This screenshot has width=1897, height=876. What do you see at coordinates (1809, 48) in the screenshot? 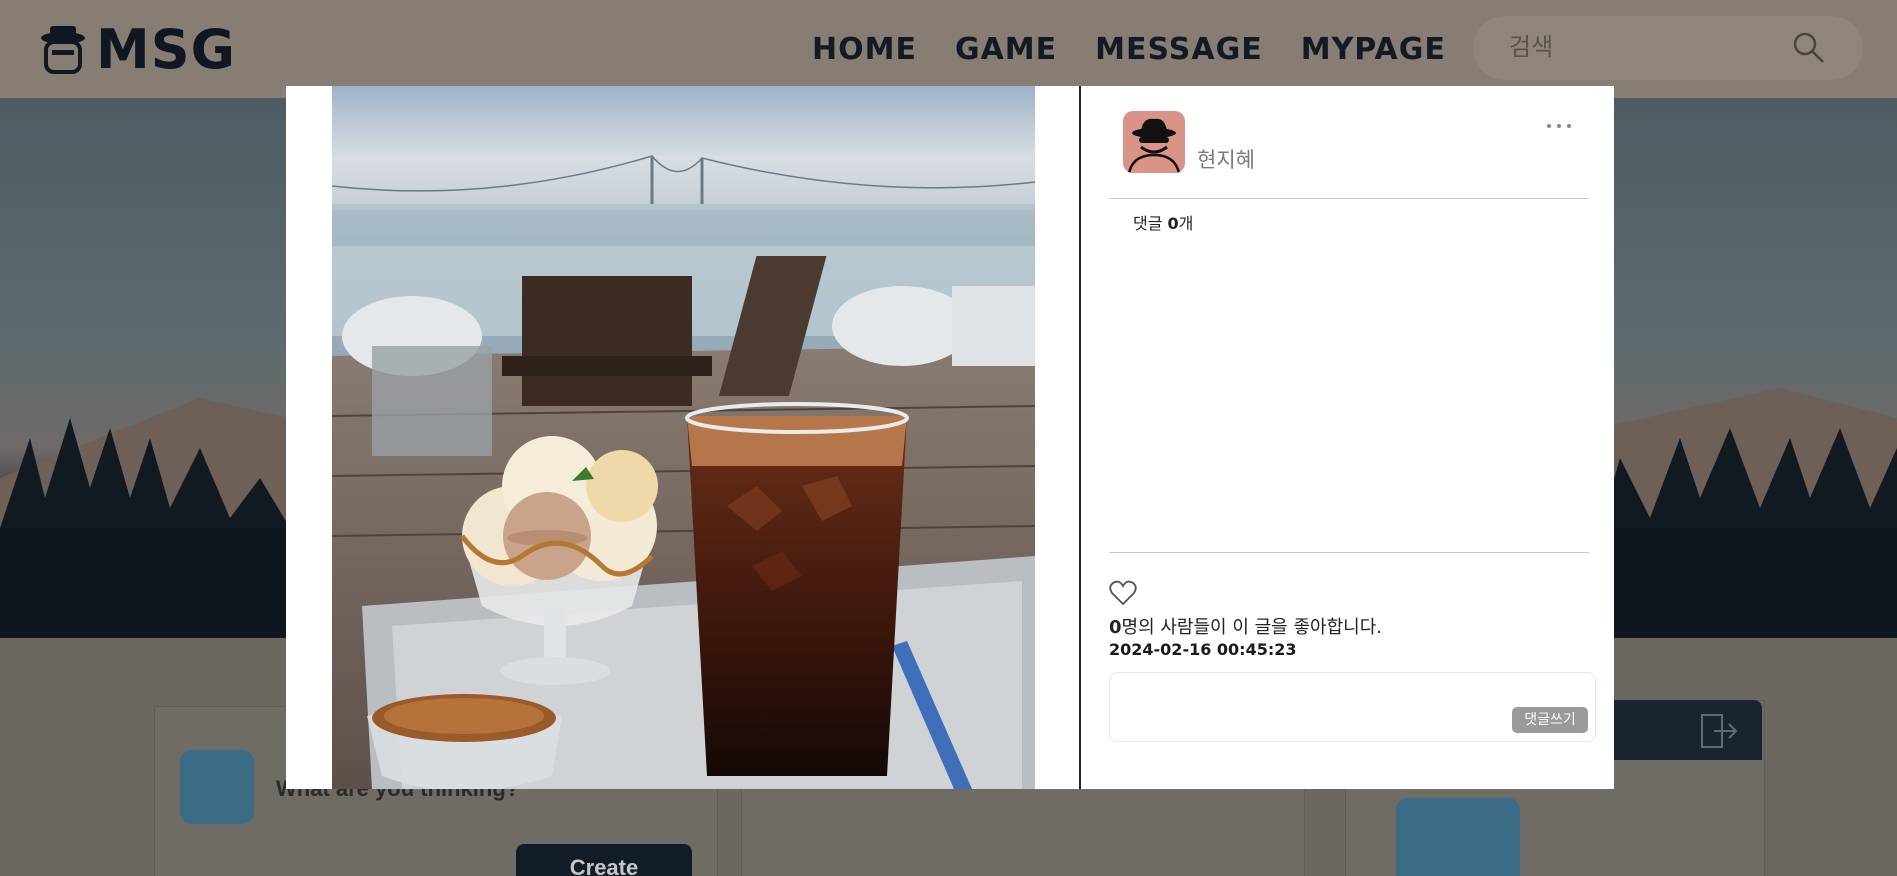
I see `search-icon` at bounding box center [1809, 48].